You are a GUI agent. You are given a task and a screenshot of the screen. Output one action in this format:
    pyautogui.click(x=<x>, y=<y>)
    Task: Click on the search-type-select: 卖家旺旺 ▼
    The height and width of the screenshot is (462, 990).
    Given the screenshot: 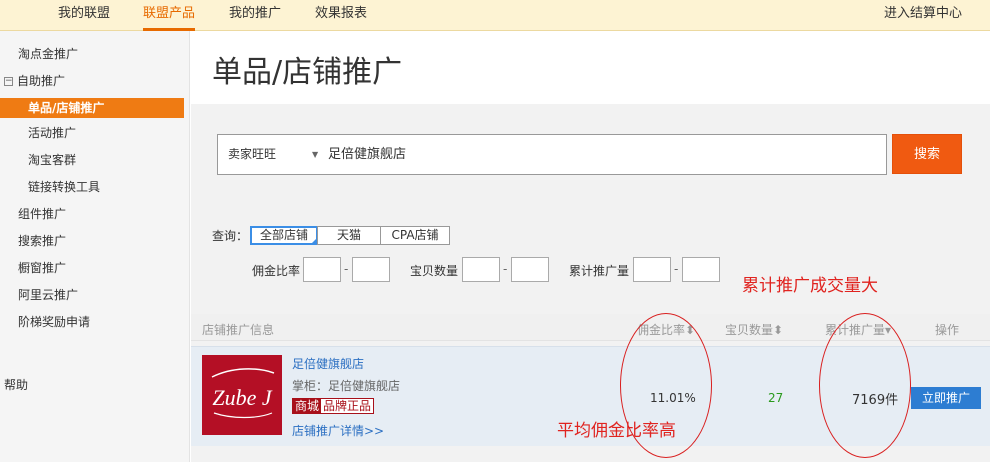 What is the action you would take?
    pyautogui.click(x=273, y=154)
    